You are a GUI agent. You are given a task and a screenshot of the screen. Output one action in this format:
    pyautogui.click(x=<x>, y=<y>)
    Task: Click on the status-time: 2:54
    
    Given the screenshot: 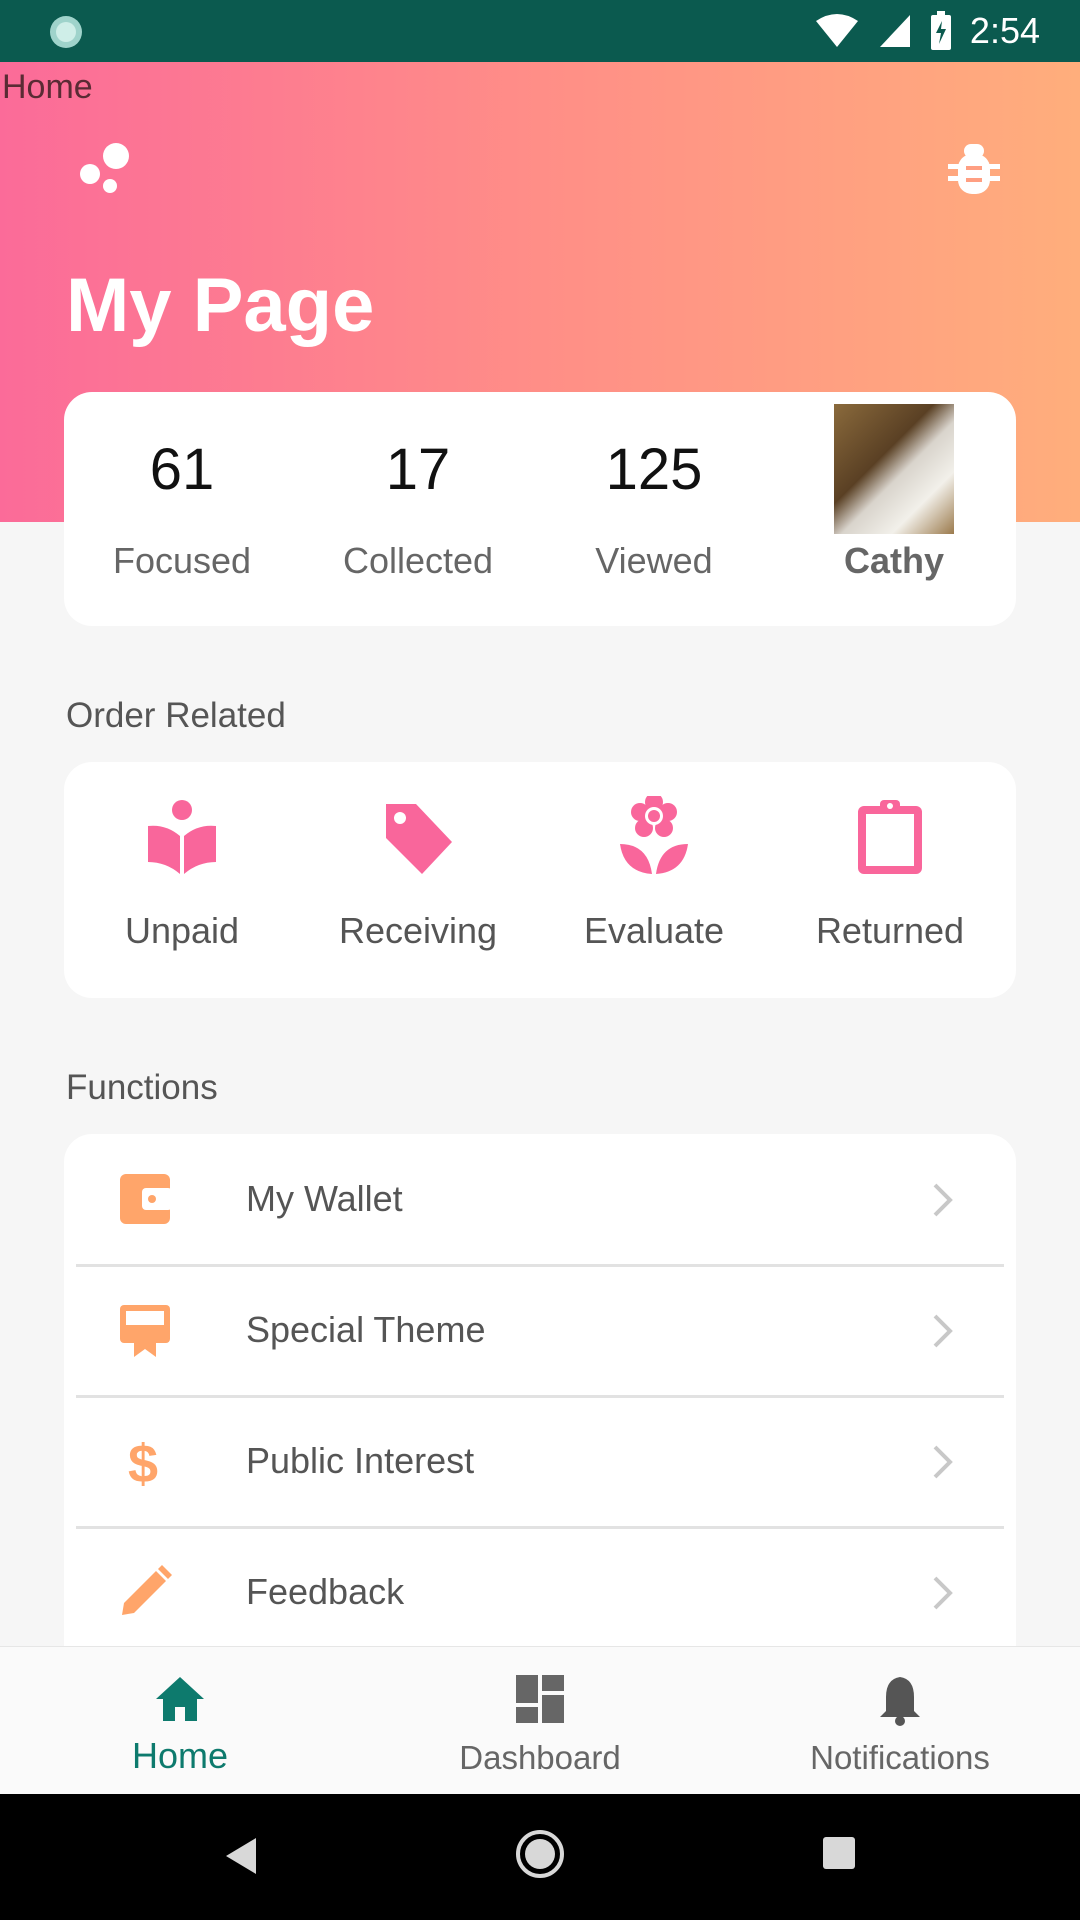 What is the action you would take?
    pyautogui.click(x=1004, y=30)
    